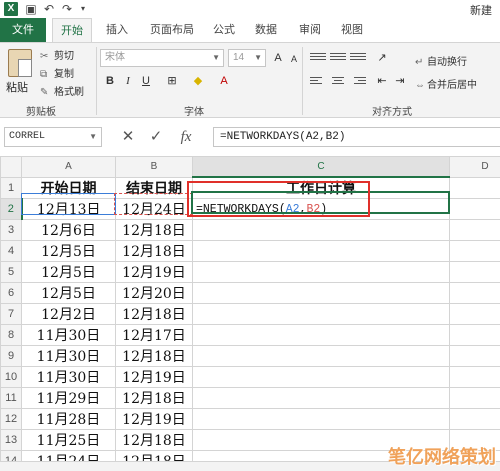 Image resolution: width=500 pixels, height=471 pixels. Describe the element at coordinates (198, 81) in the screenshot. I see `fill-color-icon: ◆` at that location.